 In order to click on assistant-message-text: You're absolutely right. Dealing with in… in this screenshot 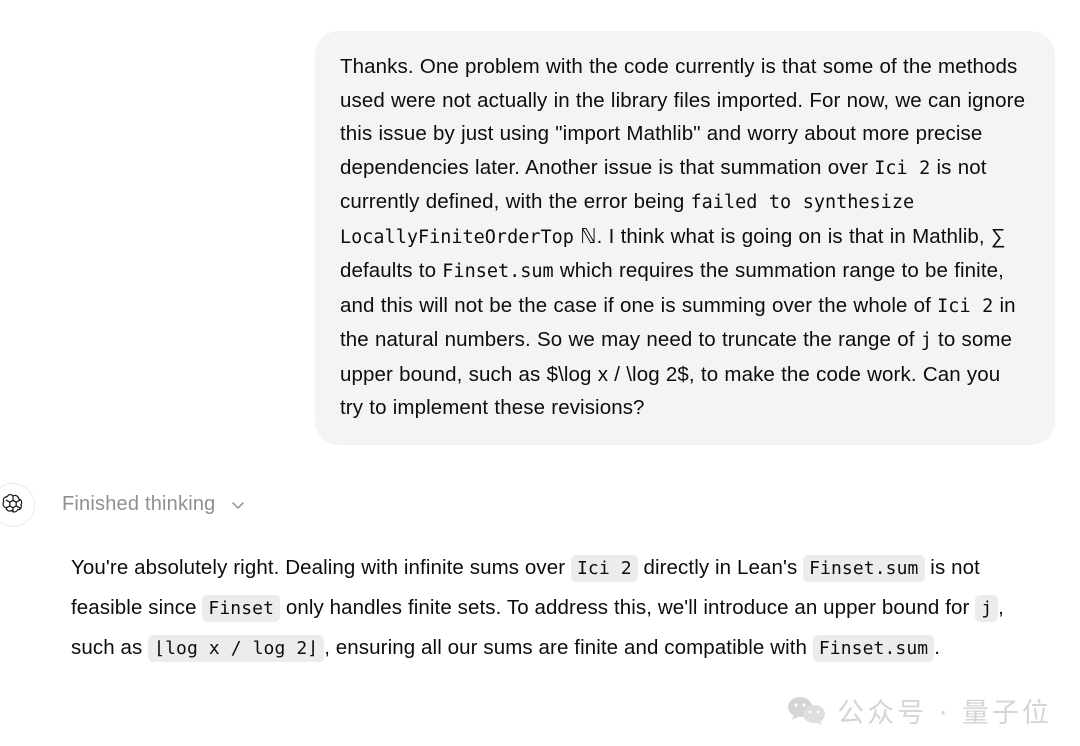, I will do `click(554, 608)`.